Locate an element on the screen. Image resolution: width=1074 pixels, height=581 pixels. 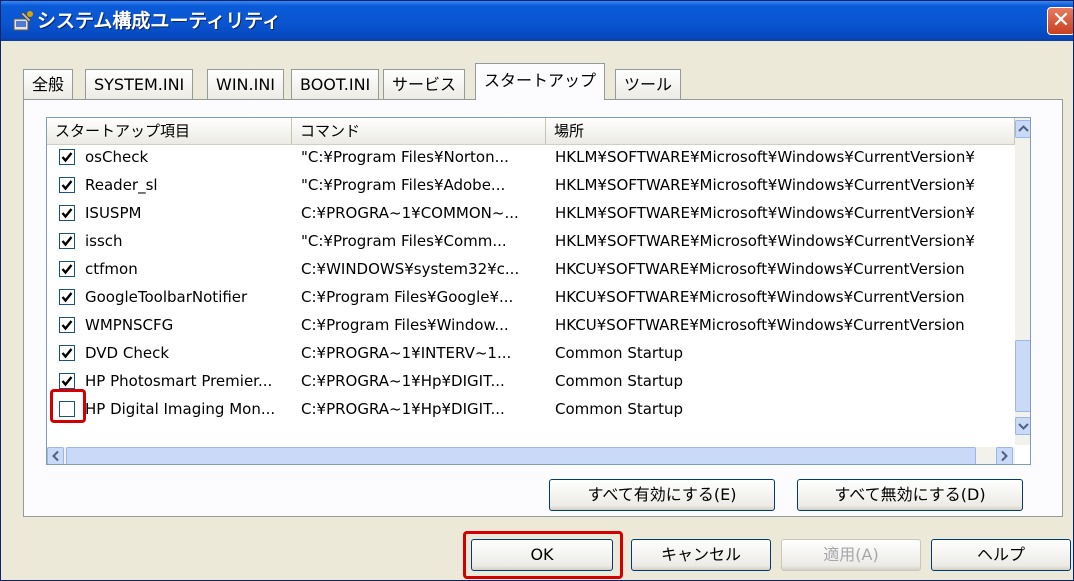
apply-button: 適用(A) is located at coordinates (851, 555).